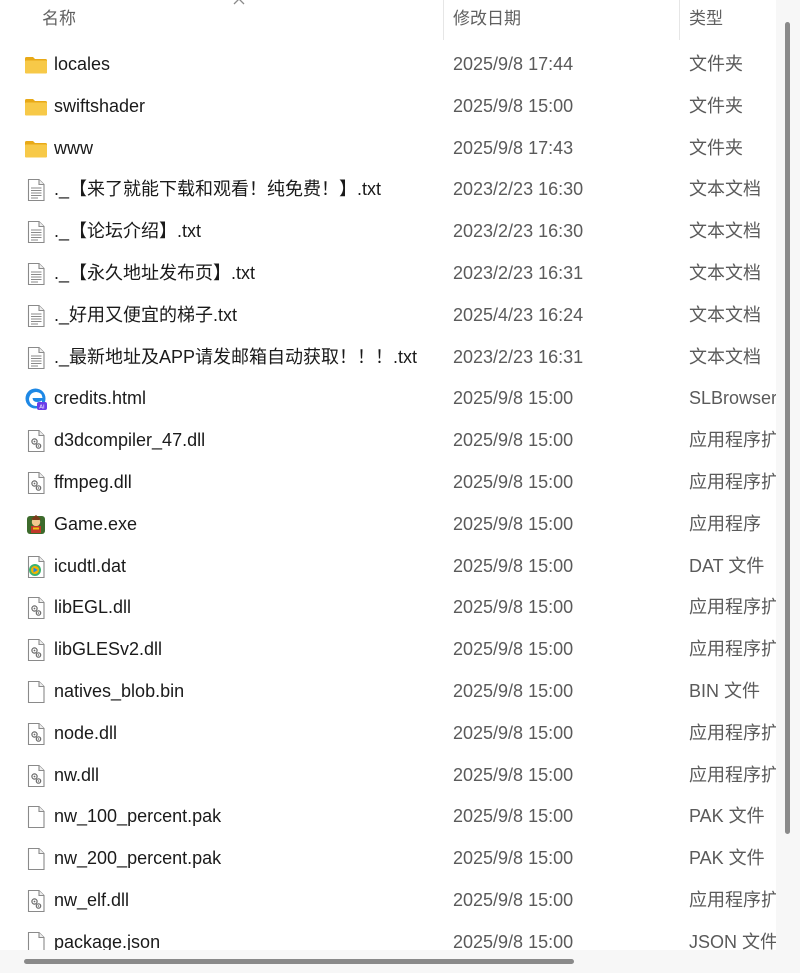 The height and width of the screenshot is (973, 800). What do you see at coordinates (100, 105) in the screenshot?
I see `file-name: swiftshader` at bounding box center [100, 105].